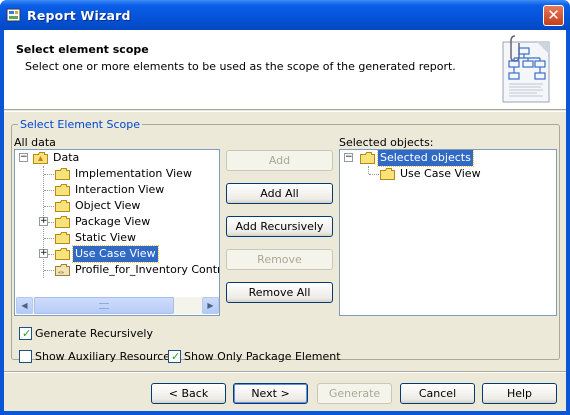 This screenshot has width=570, height=415. I want to click on all-data-label: All data, so click(35, 142).